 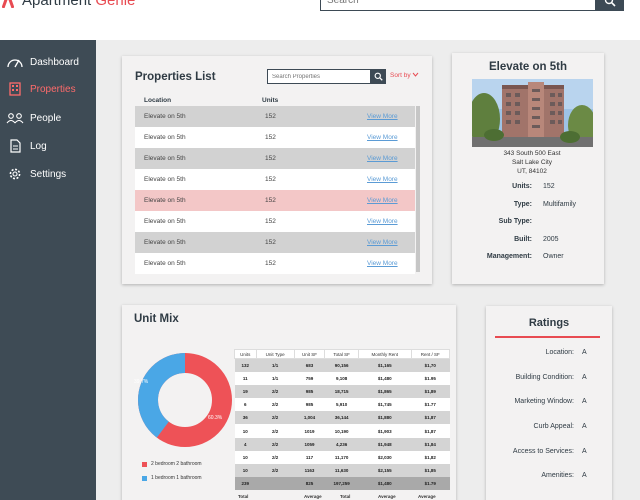 I want to click on column-header: Rent / SF, so click(x=430, y=354).